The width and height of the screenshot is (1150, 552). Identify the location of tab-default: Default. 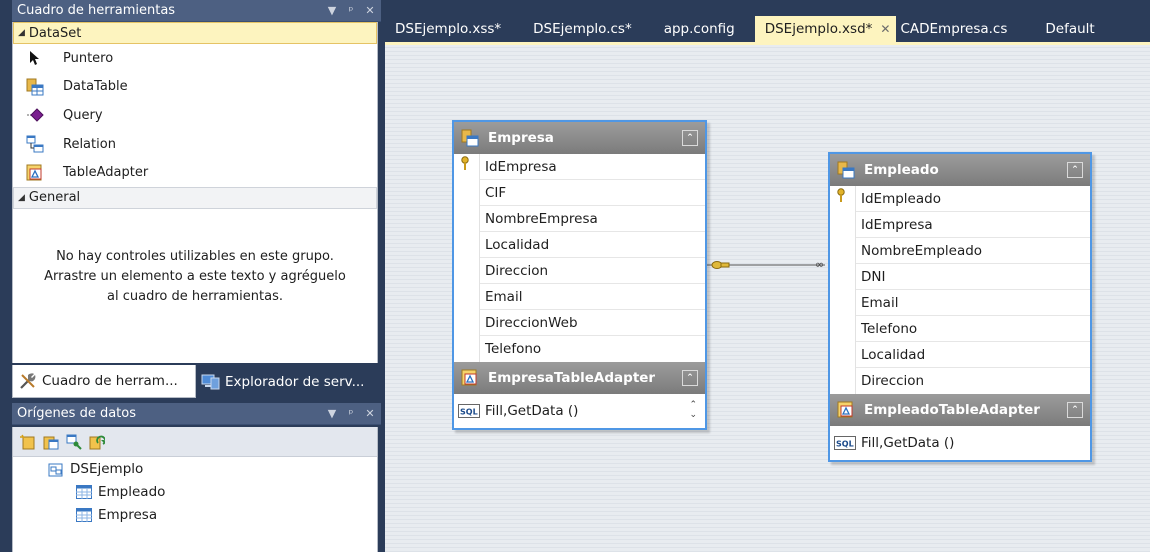
(1060, 29).